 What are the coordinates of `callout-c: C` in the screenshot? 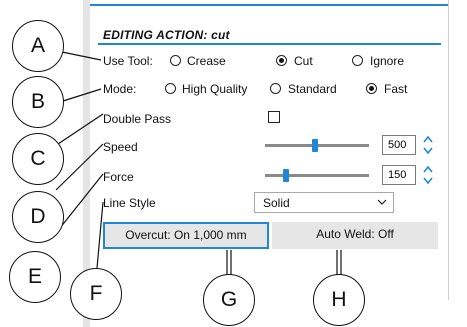 It's located at (38, 159).